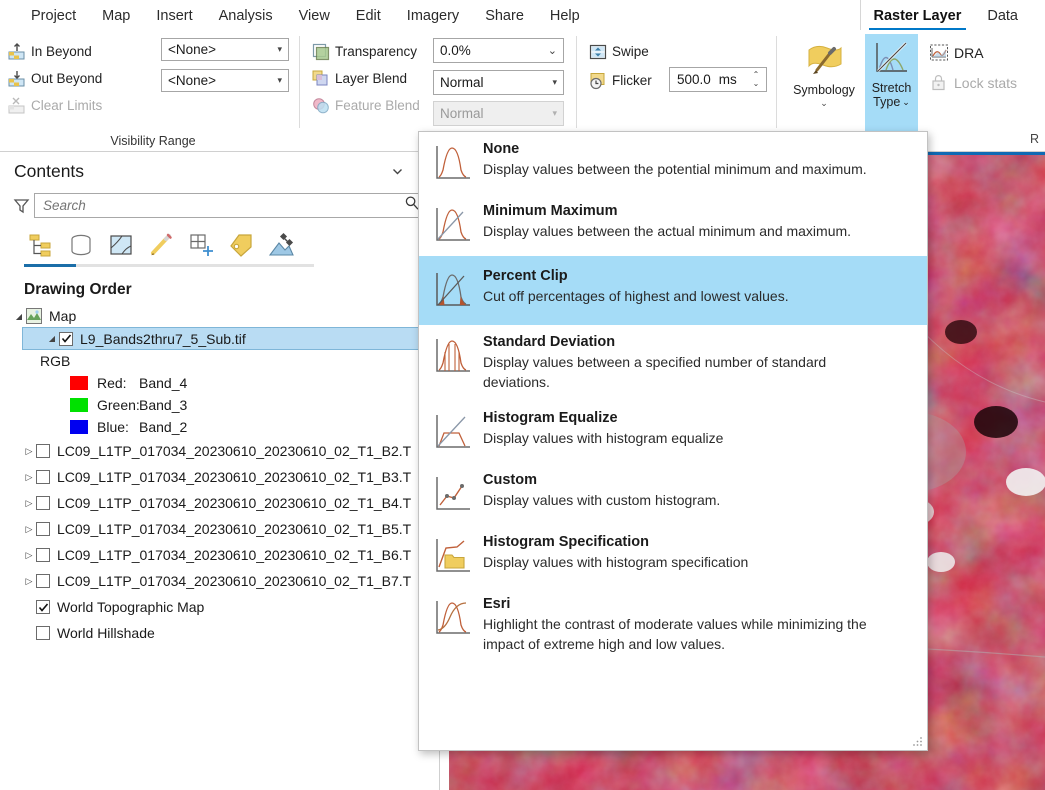 The width and height of the screenshot is (1045, 790). Describe the element at coordinates (824, 71) in the screenshot. I see `symbology-button: Symbology ⌄` at that location.